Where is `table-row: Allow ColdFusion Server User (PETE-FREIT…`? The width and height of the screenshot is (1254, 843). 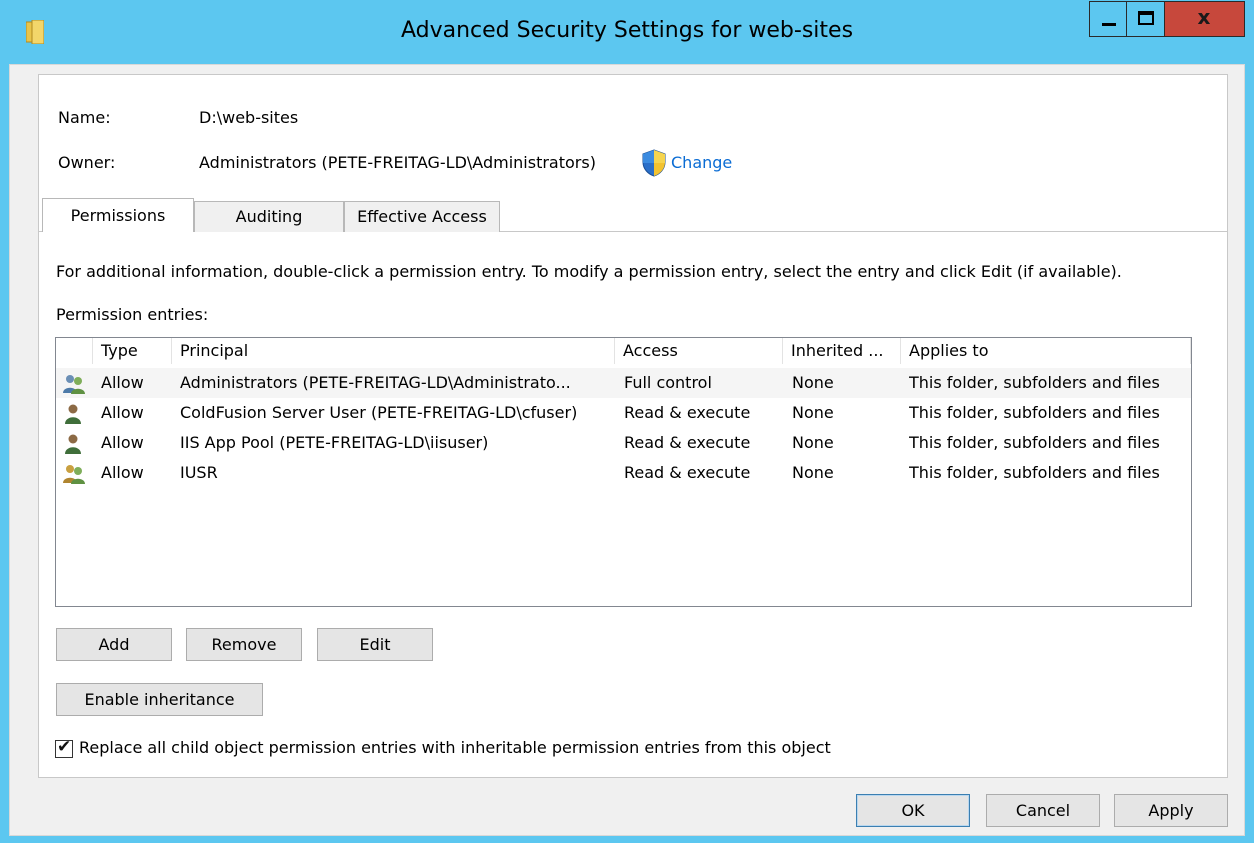 table-row: Allow ColdFusion Server User (PETE-FREIT… is located at coordinates (623, 413).